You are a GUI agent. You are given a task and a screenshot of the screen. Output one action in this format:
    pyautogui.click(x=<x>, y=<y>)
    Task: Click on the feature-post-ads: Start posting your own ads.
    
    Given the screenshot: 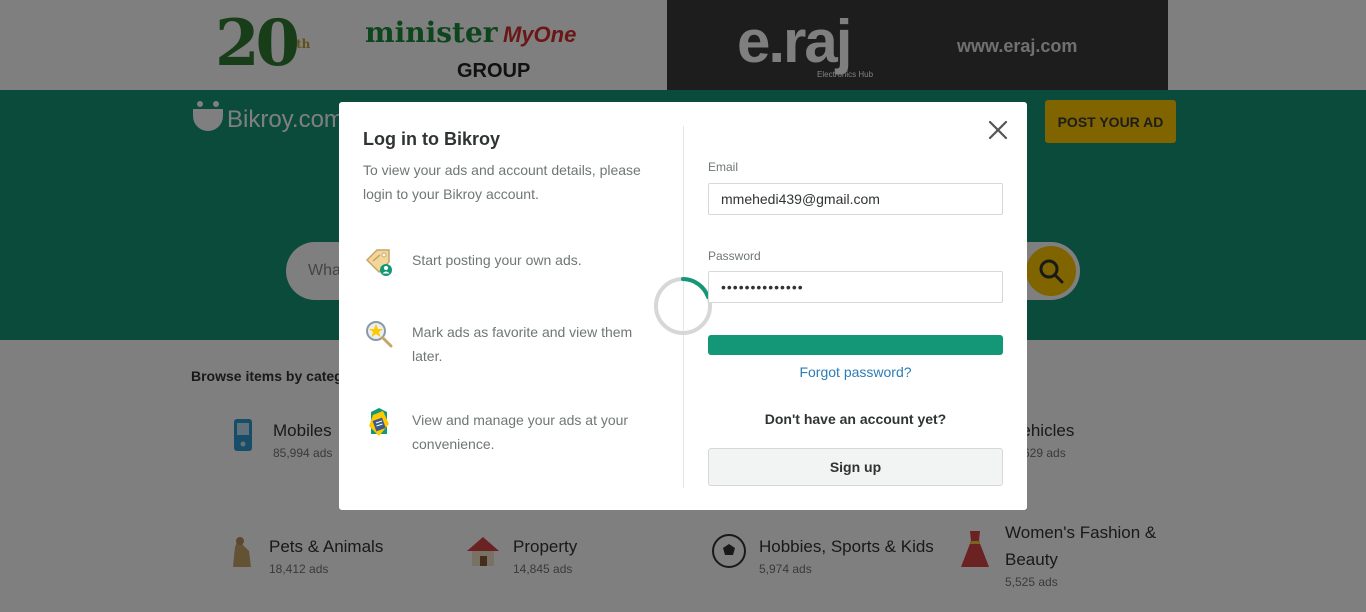 What is the action you would take?
    pyautogui.click(x=512, y=262)
    